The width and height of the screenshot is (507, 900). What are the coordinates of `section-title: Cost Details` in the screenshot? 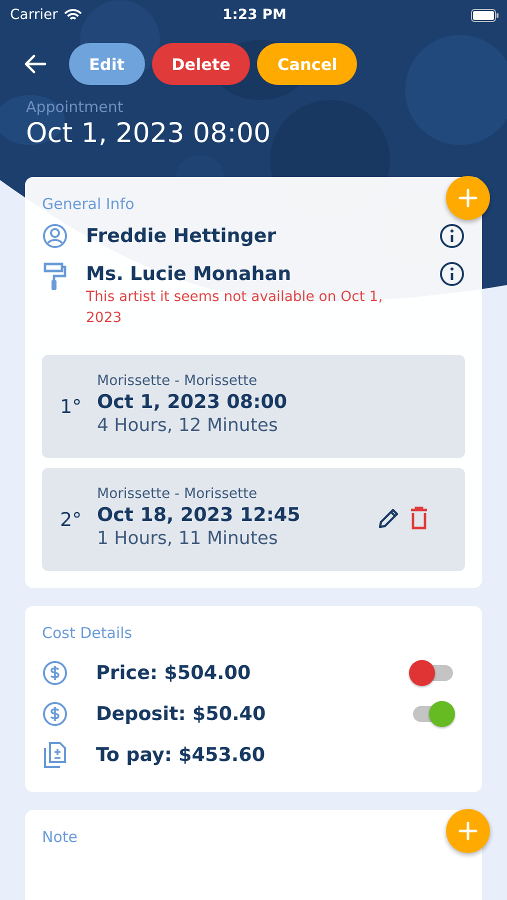 It's located at (88, 633).